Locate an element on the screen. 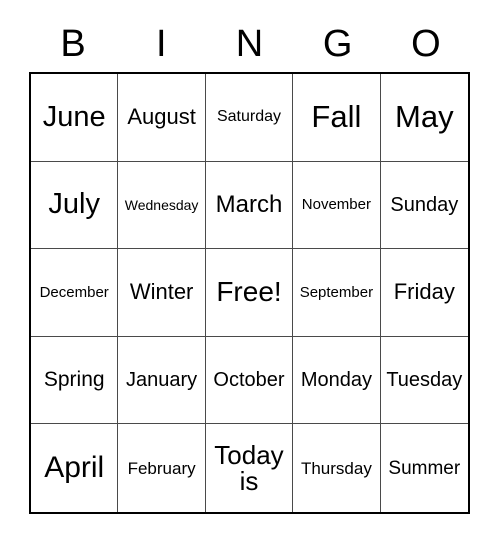 The width and height of the screenshot is (500, 544). bingo-cell-label: Thursday is located at coordinates (336, 468).